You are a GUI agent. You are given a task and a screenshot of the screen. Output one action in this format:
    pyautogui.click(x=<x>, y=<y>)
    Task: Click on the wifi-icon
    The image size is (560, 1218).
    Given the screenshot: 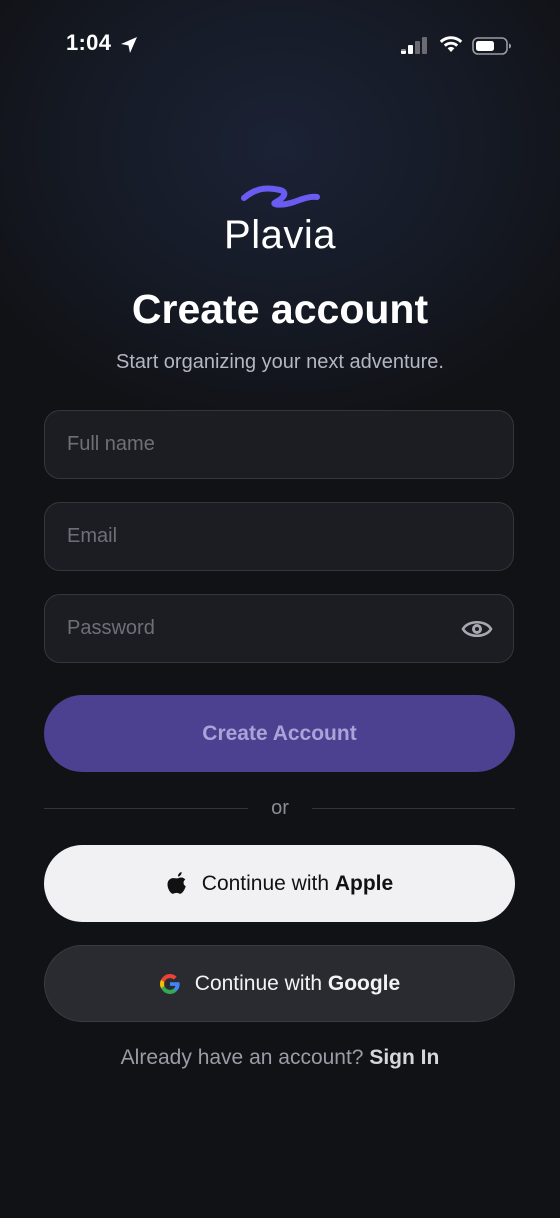 What is the action you would take?
    pyautogui.click(x=451, y=44)
    